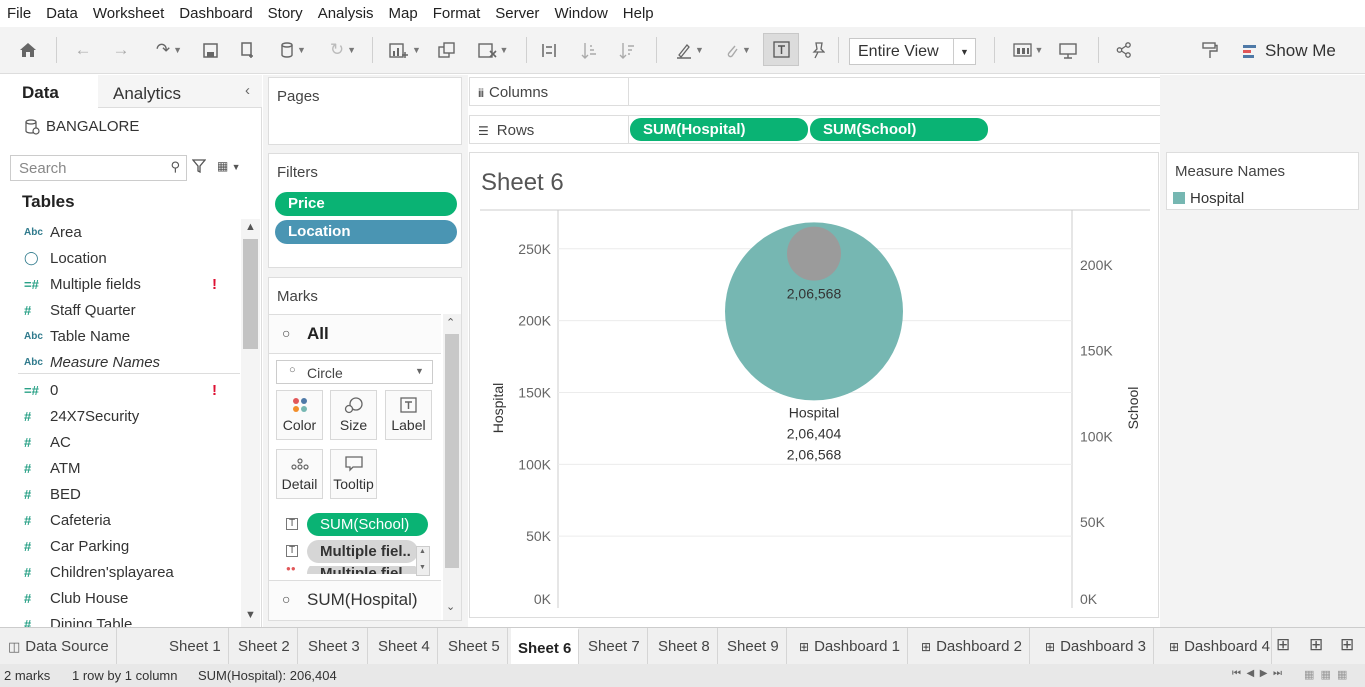 This screenshot has width=1365, height=687. I want to click on refresh-icon: ↻ ▼, so click(343, 50).